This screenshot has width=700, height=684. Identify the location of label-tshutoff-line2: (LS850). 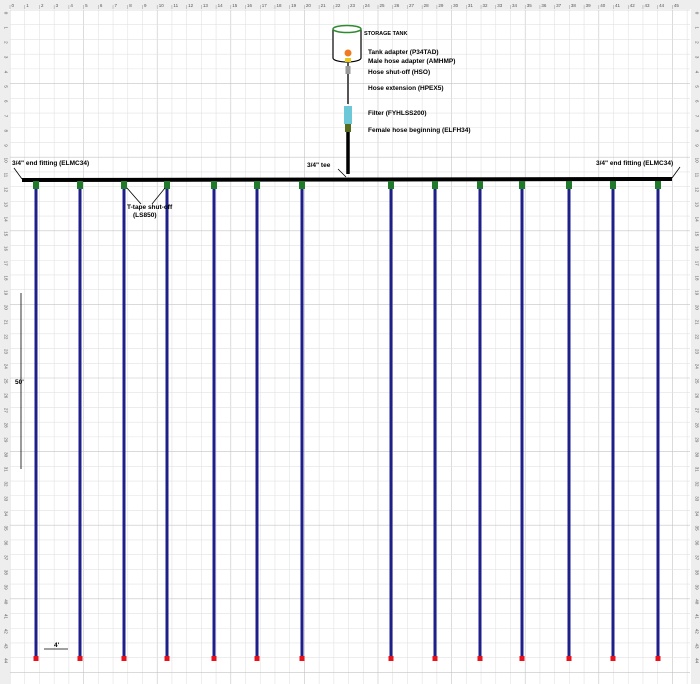
(144, 215).